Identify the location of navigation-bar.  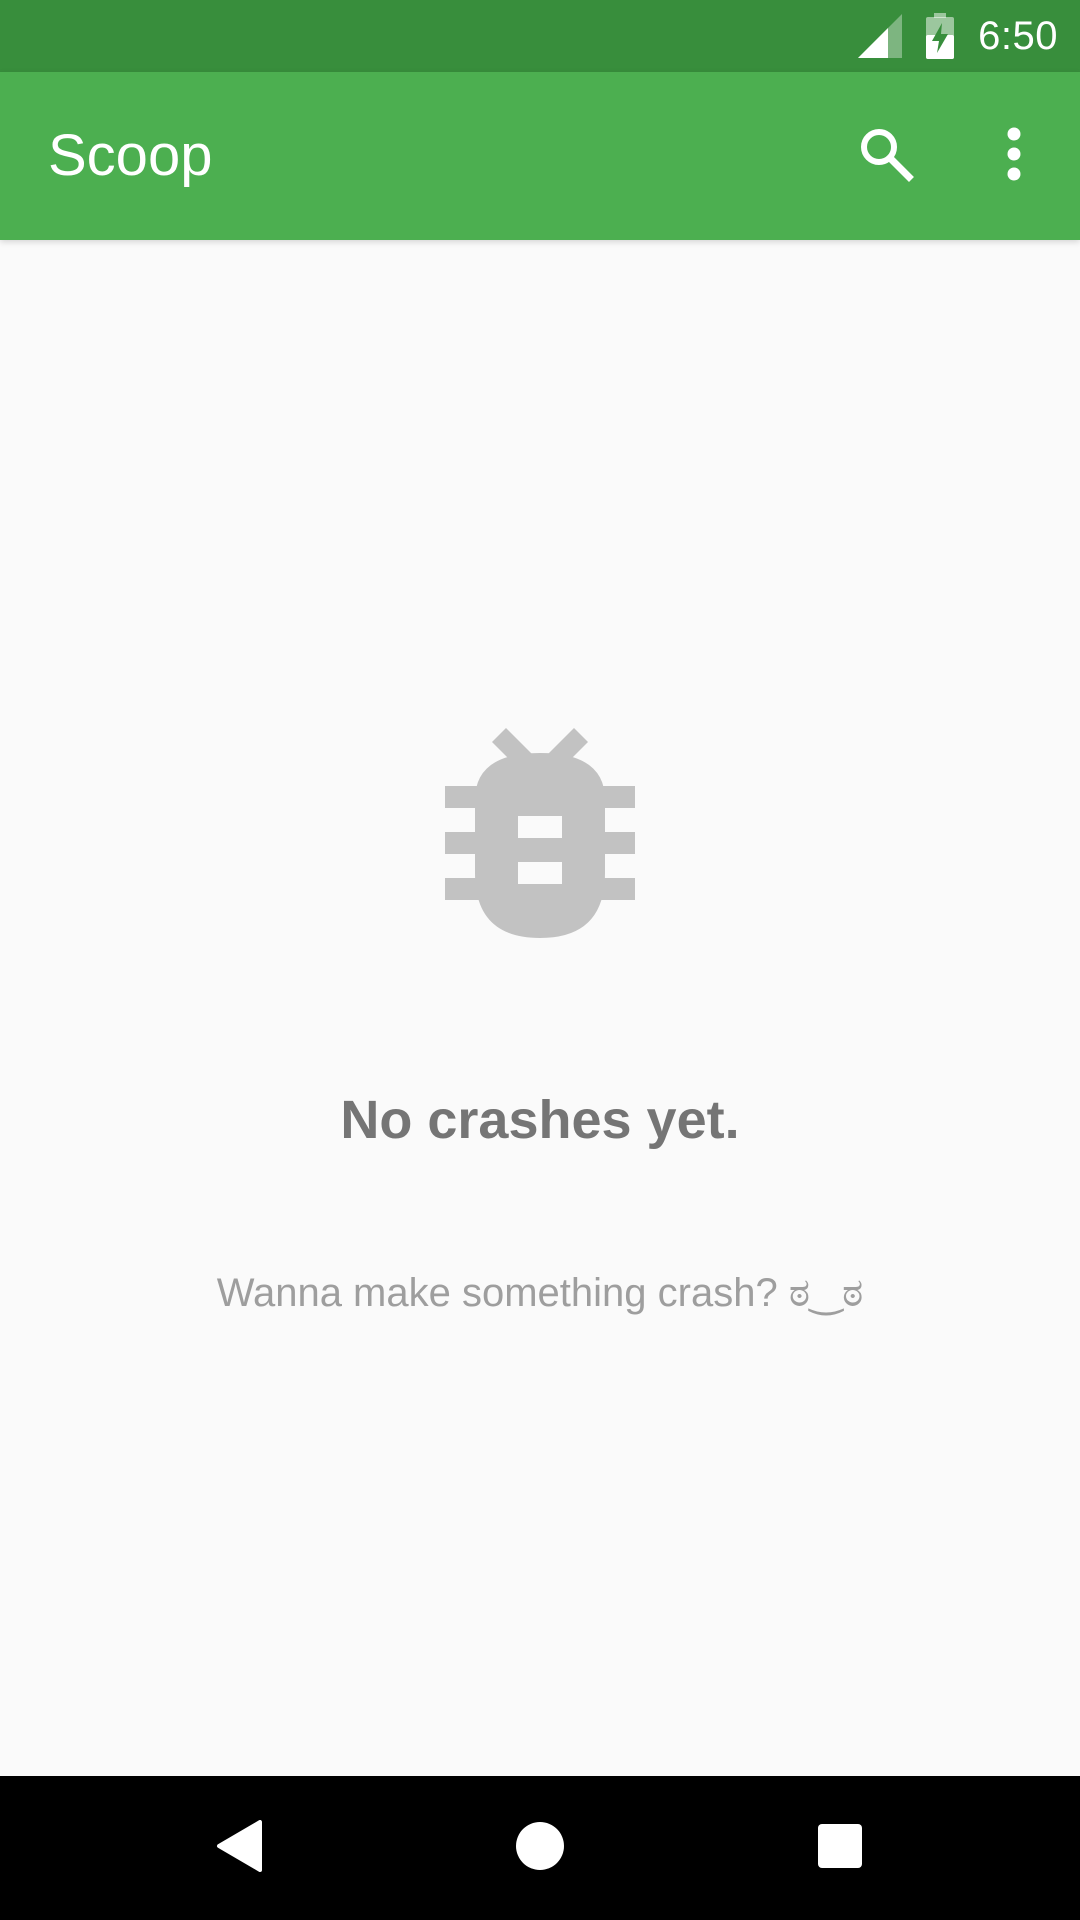
(540, 1848).